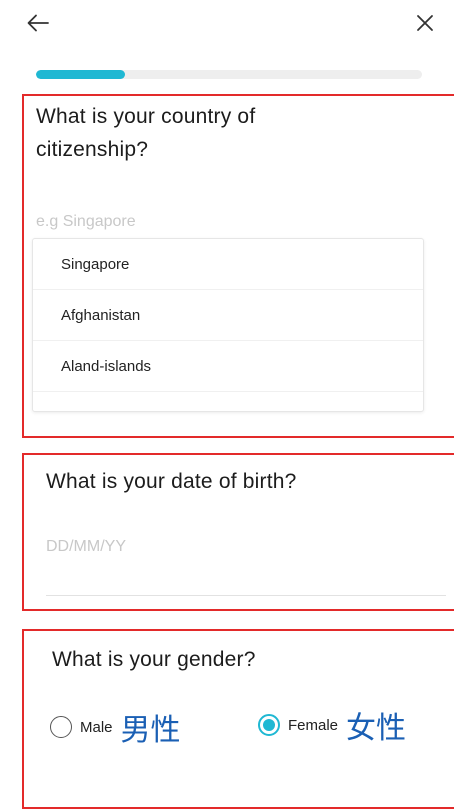 Image resolution: width=454 pixels, height=809 pixels. Describe the element at coordinates (154, 659) in the screenshot. I see `gender-question: What is your gender?` at that location.